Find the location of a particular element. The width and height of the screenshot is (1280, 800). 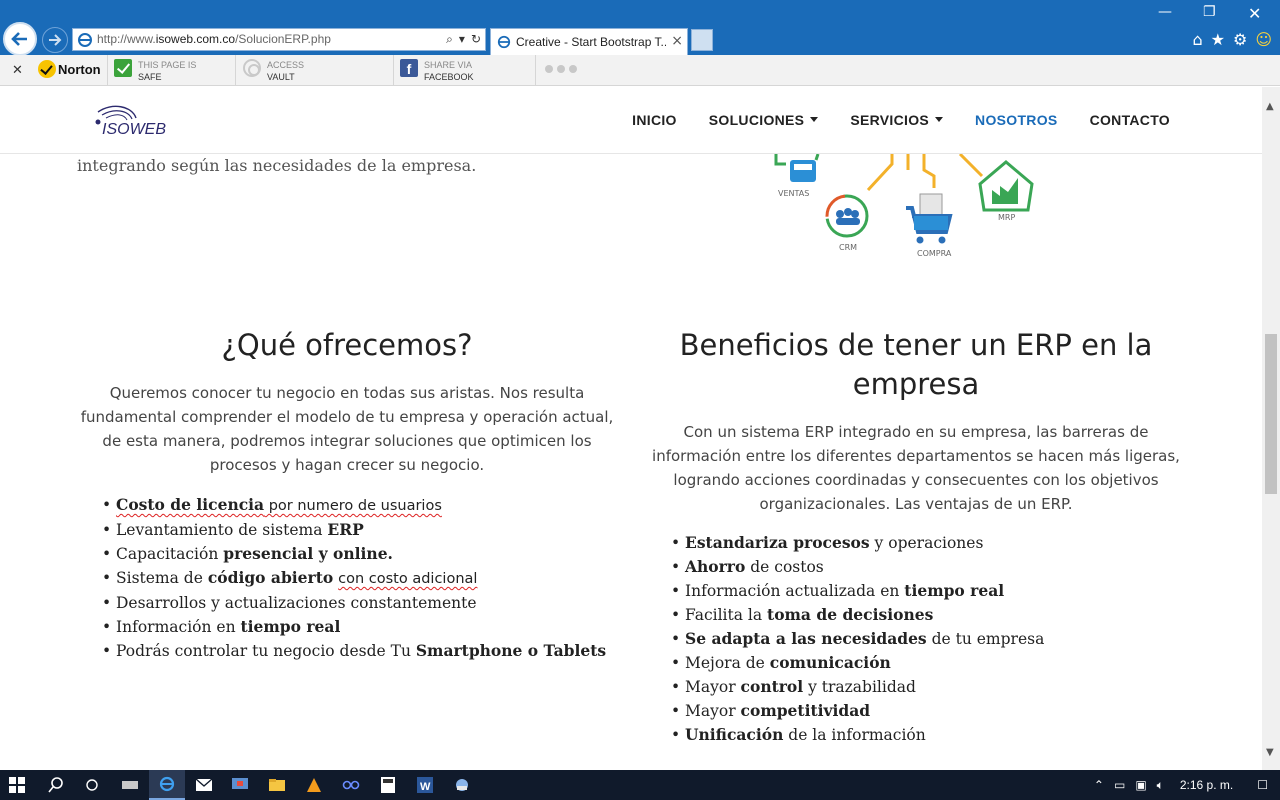

search-taskbar-icon is located at coordinates (56, 785).